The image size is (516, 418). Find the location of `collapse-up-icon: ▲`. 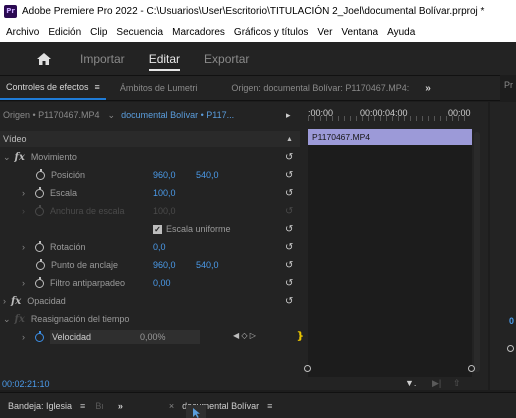

collapse-up-icon: ▲ is located at coordinates (289, 139).